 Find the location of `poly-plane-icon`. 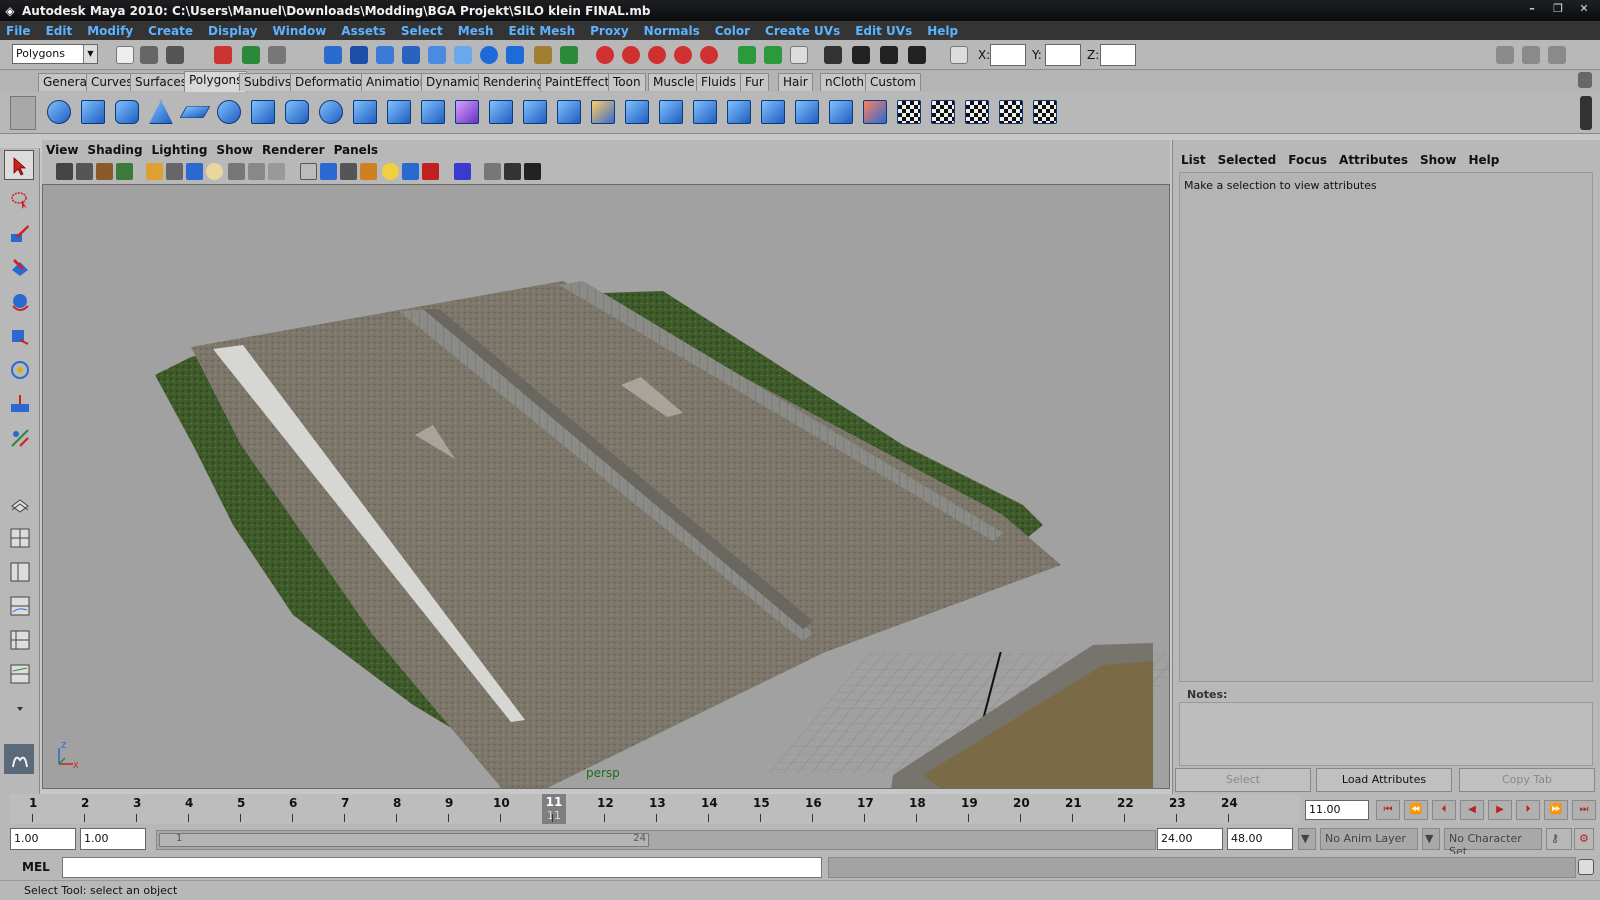

poly-plane-icon is located at coordinates (195, 112).